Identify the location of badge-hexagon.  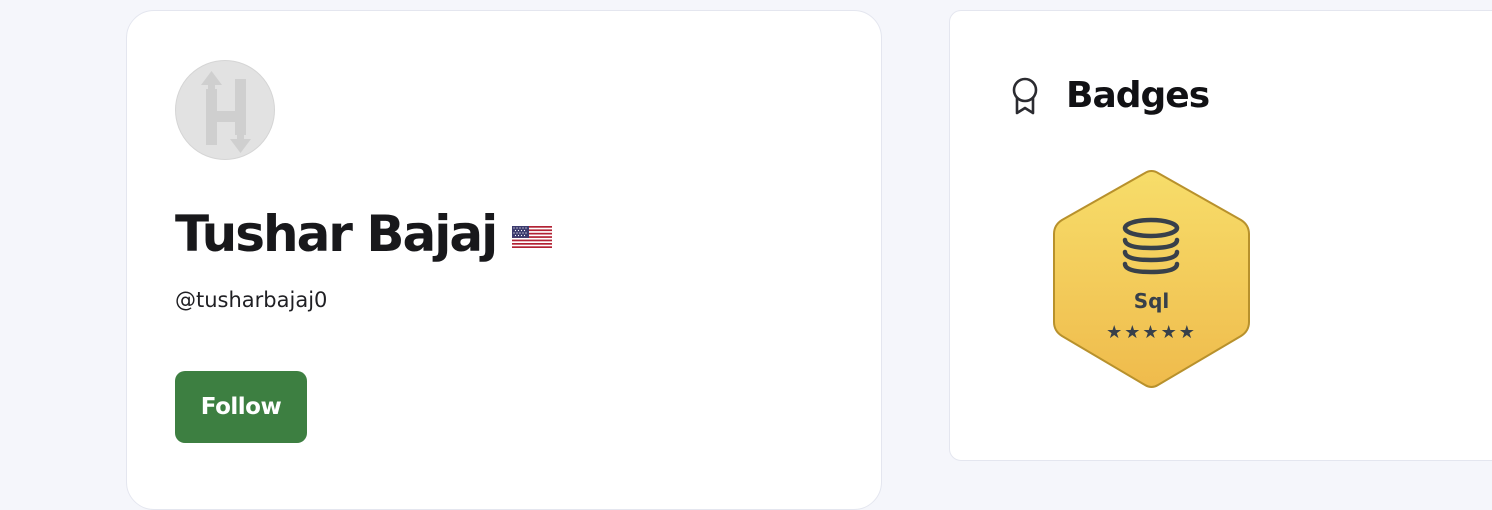
(1151, 278).